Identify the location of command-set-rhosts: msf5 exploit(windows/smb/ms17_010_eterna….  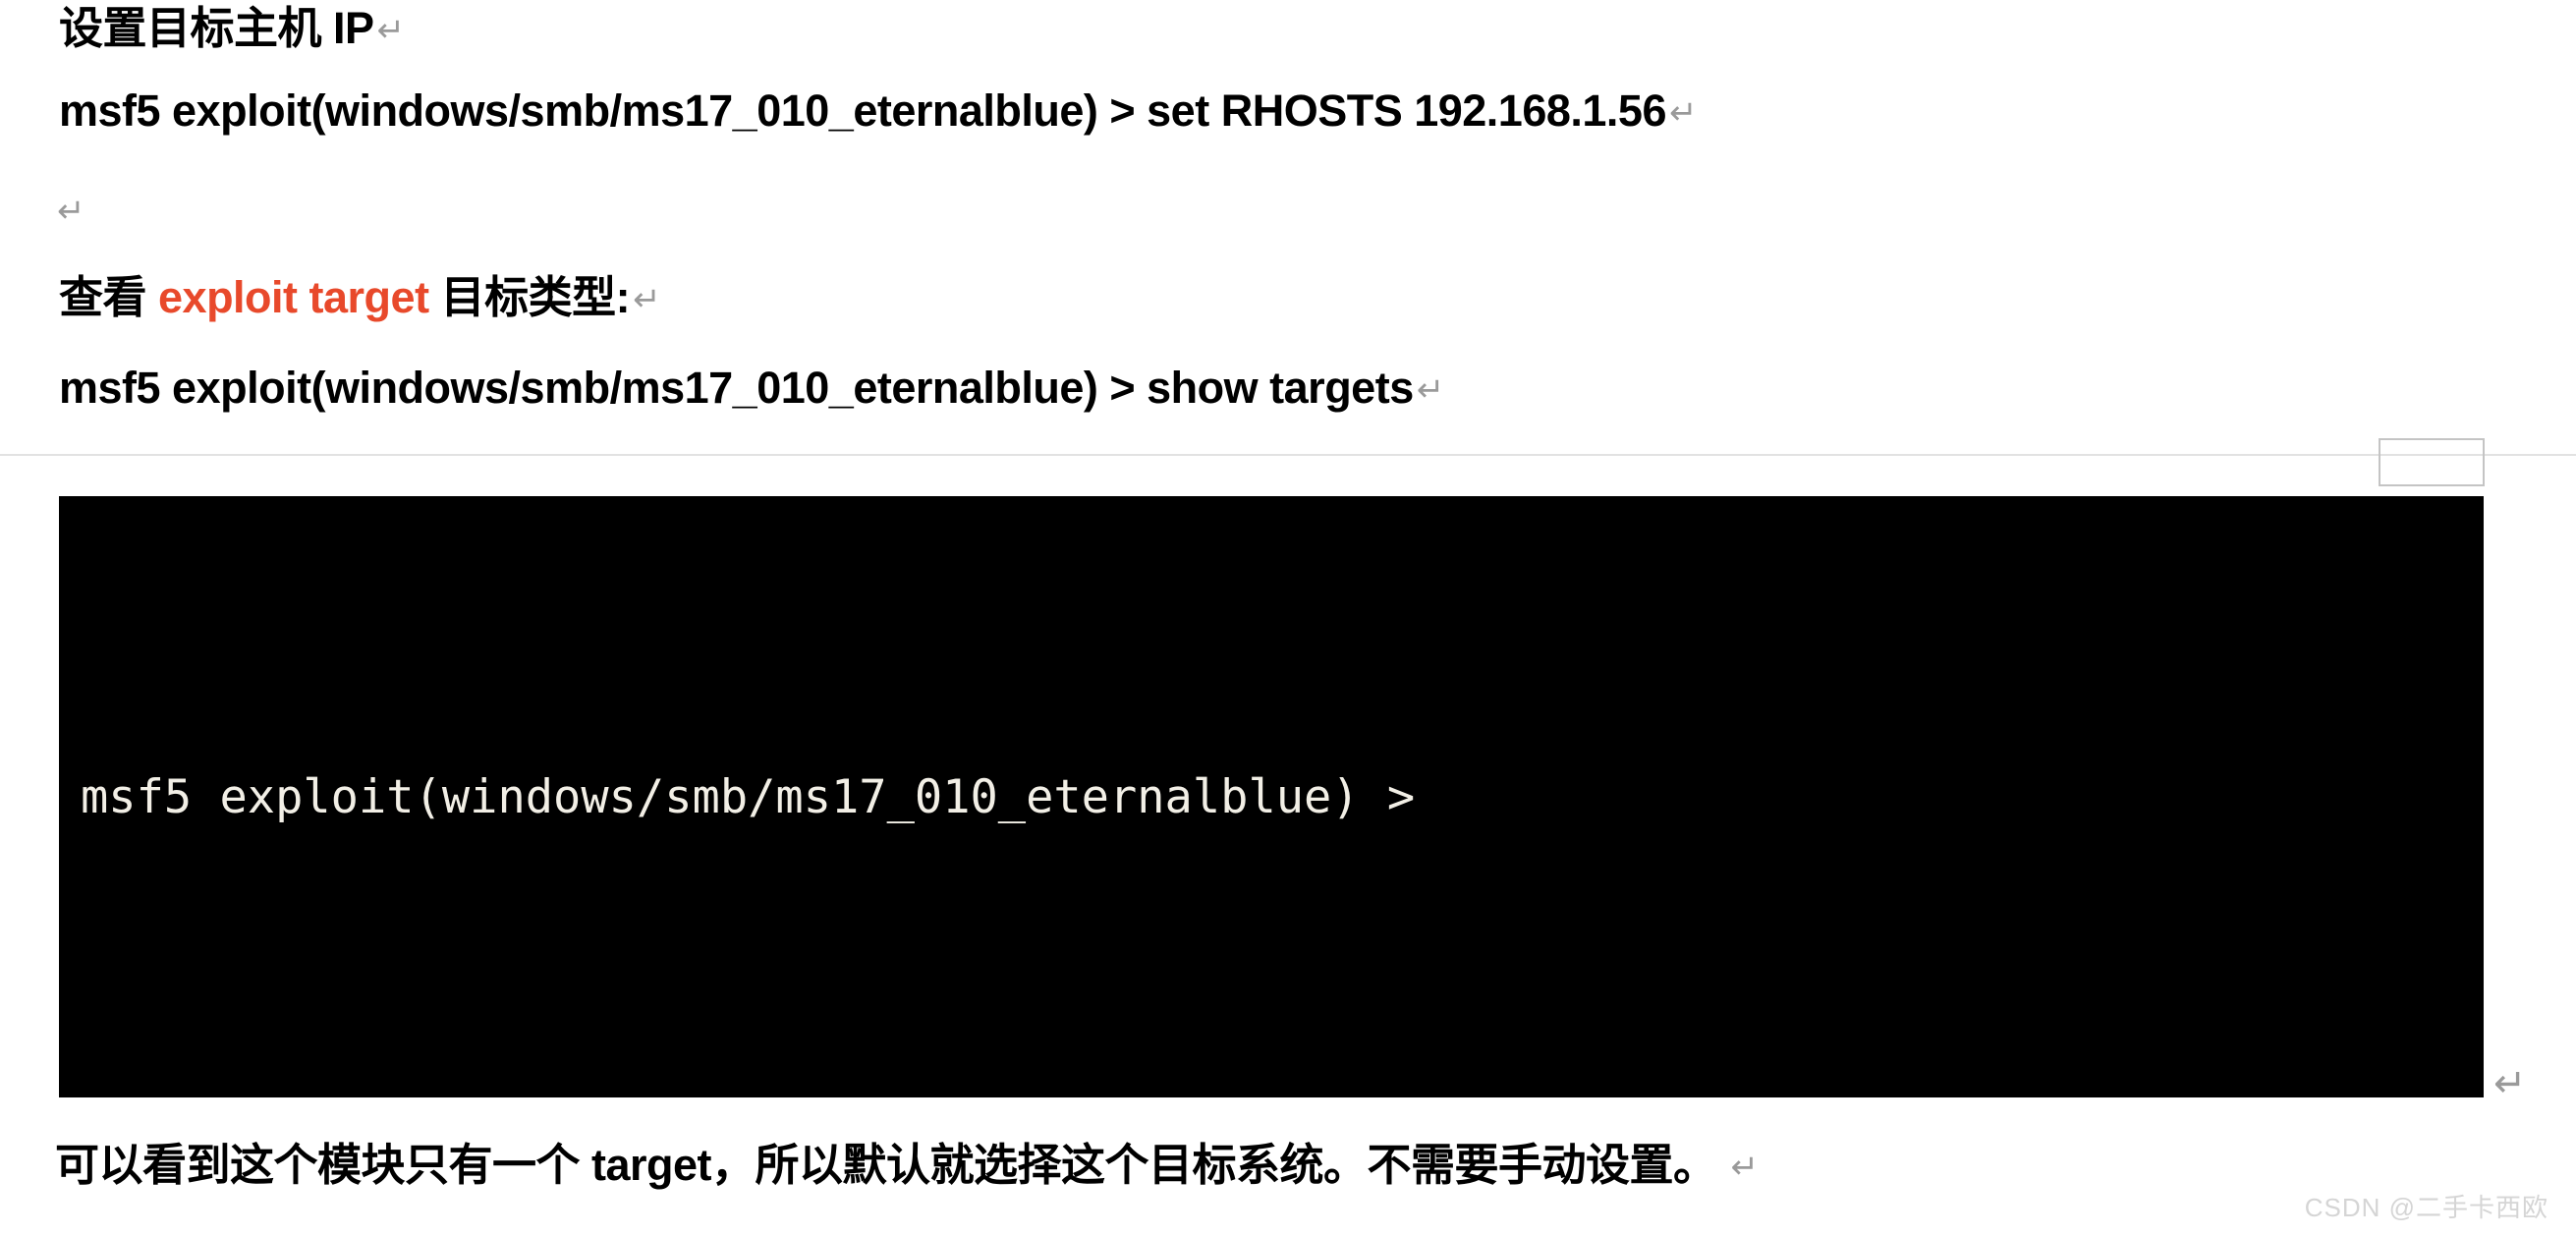
(878, 110).